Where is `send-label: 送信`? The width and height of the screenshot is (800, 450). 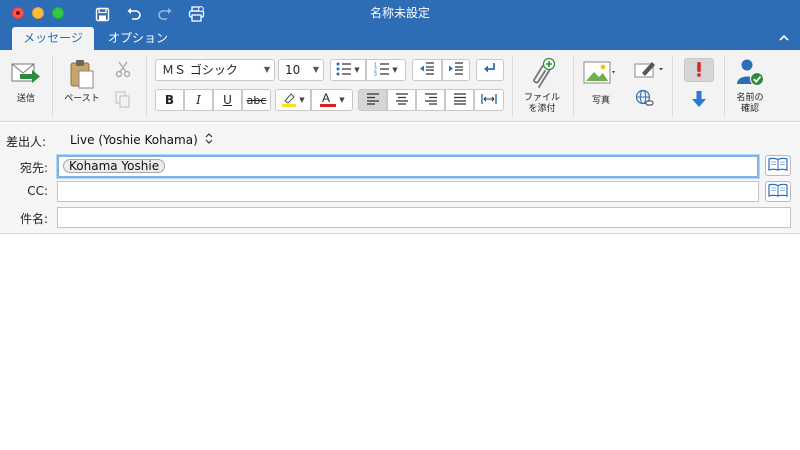
send-label: 送信 is located at coordinates (25, 99).